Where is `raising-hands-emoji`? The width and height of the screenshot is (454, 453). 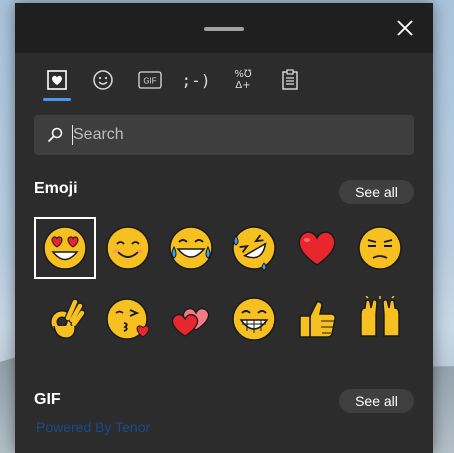 raising-hands-emoji is located at coordinates (380, 319).